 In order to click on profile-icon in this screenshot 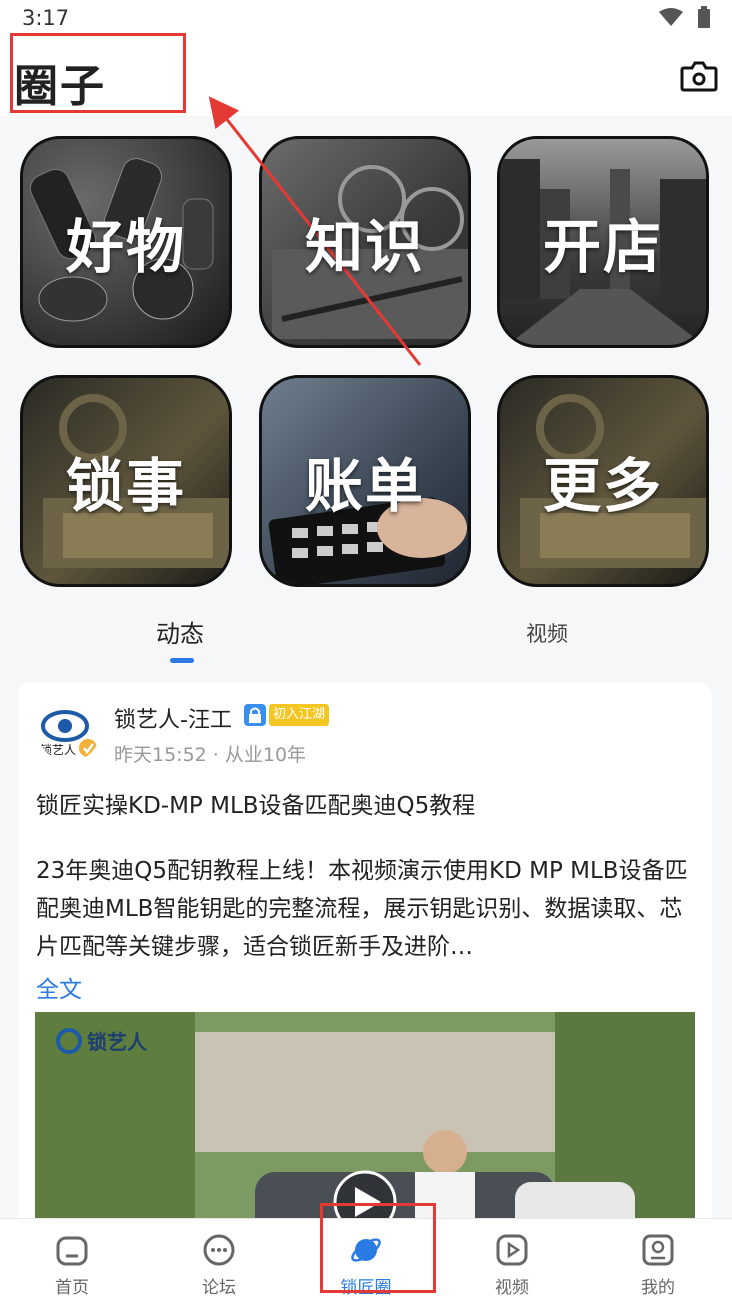, I will do `click(658, 1250)`.